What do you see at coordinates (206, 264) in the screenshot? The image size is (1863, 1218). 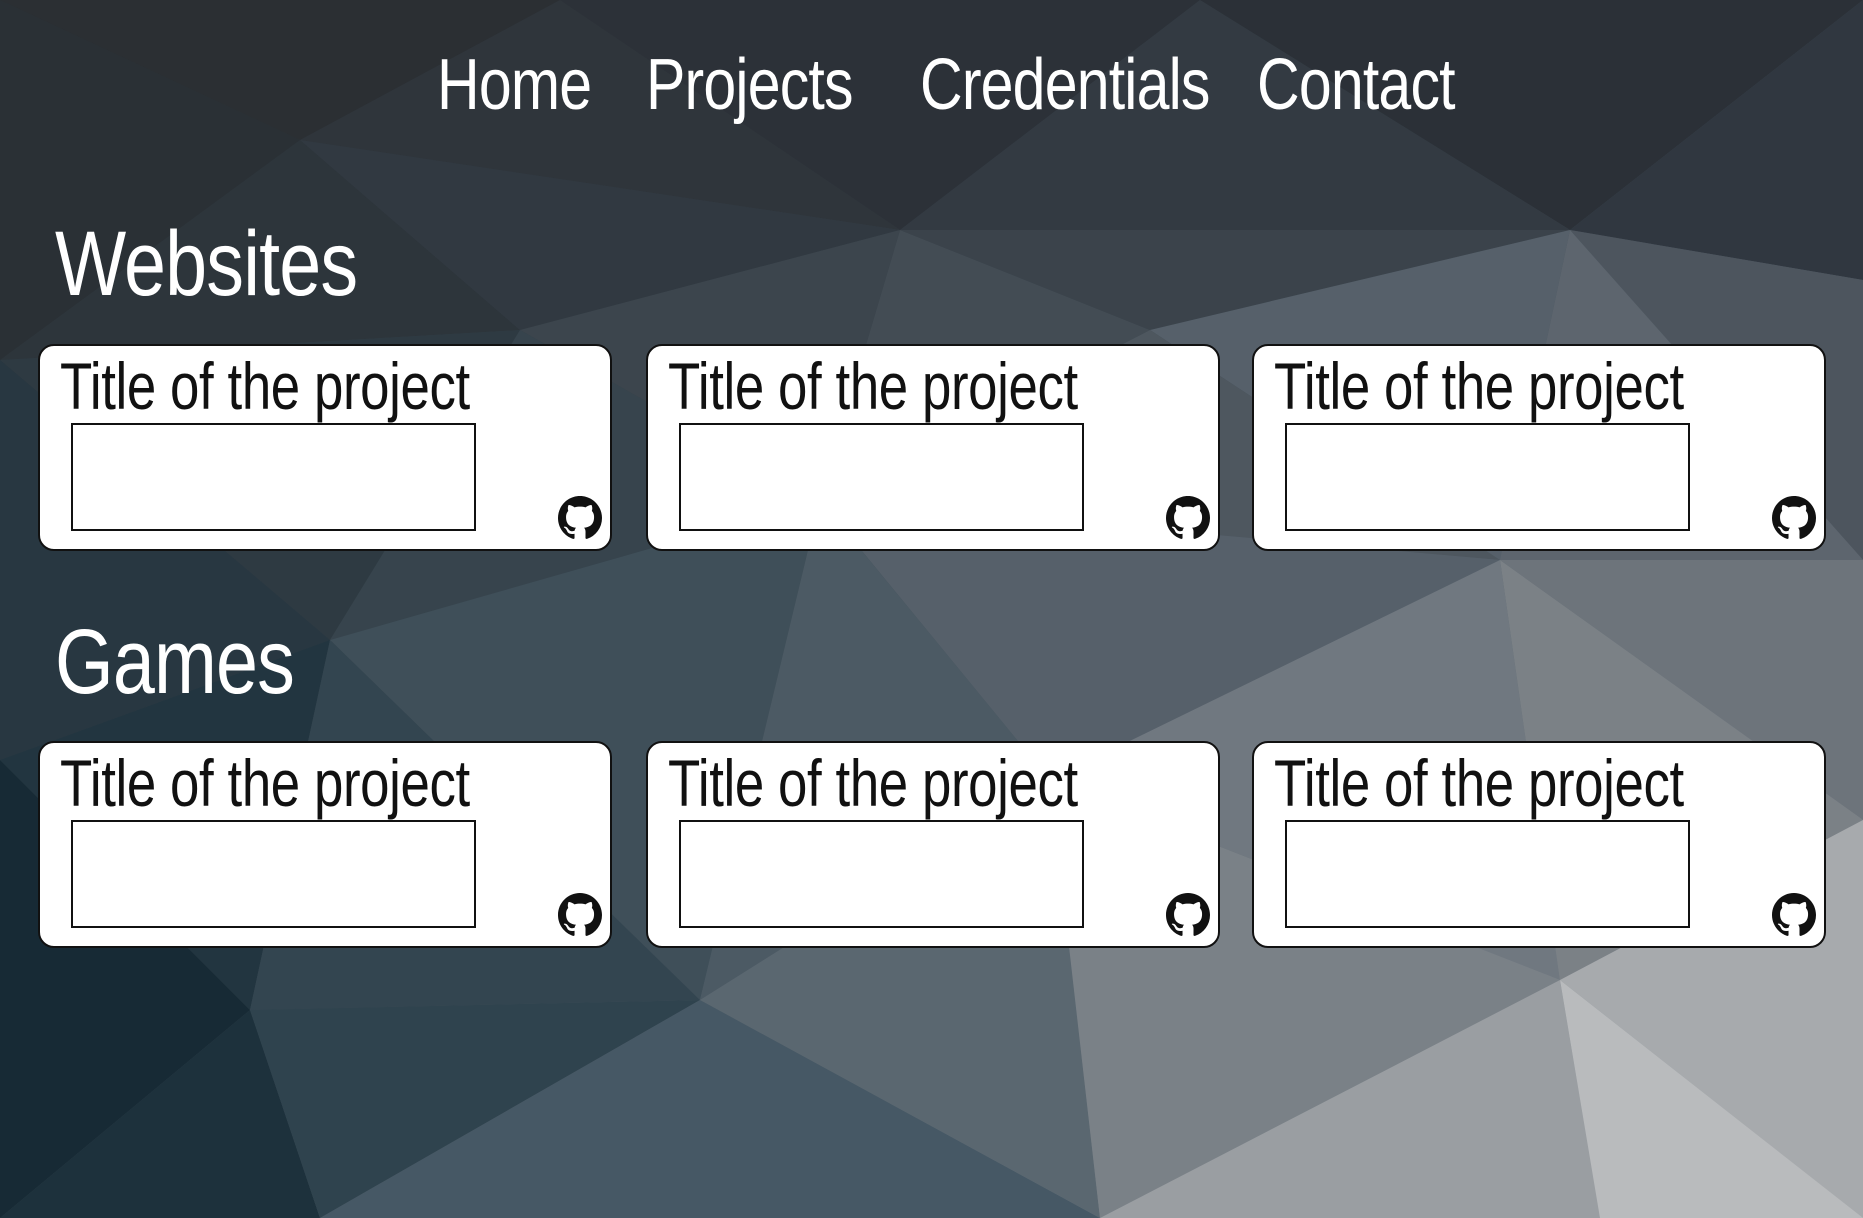 I see `section-title-websites: Websites` at bounding box center [206, 264].